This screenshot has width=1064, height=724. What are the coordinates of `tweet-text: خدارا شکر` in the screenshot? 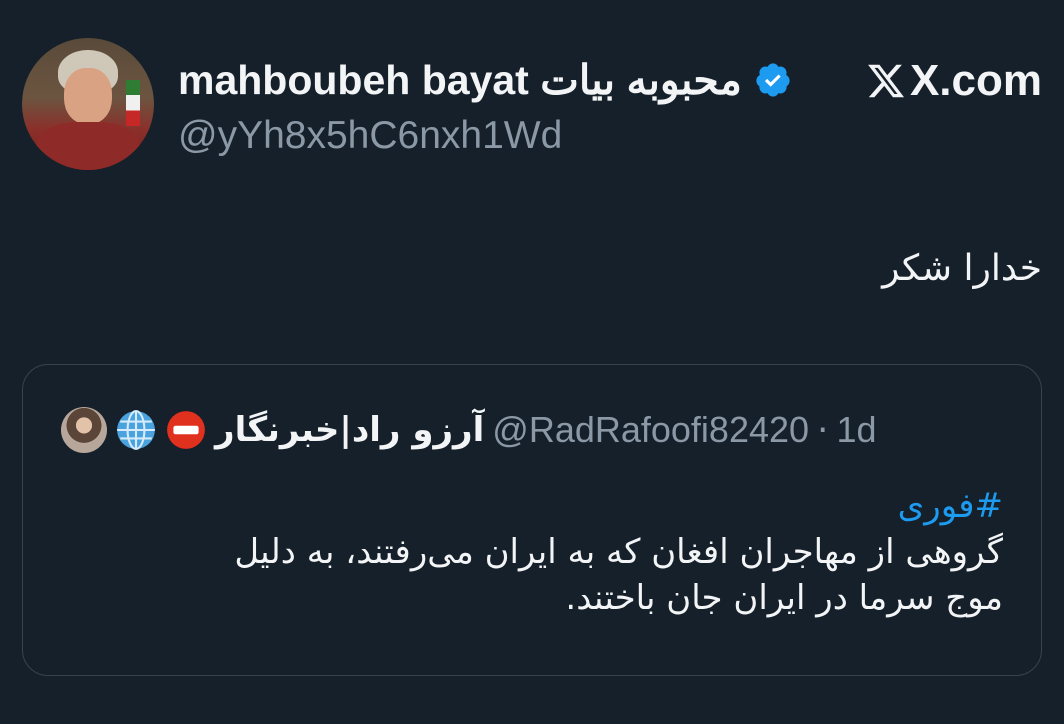 It's located at (962, 268).